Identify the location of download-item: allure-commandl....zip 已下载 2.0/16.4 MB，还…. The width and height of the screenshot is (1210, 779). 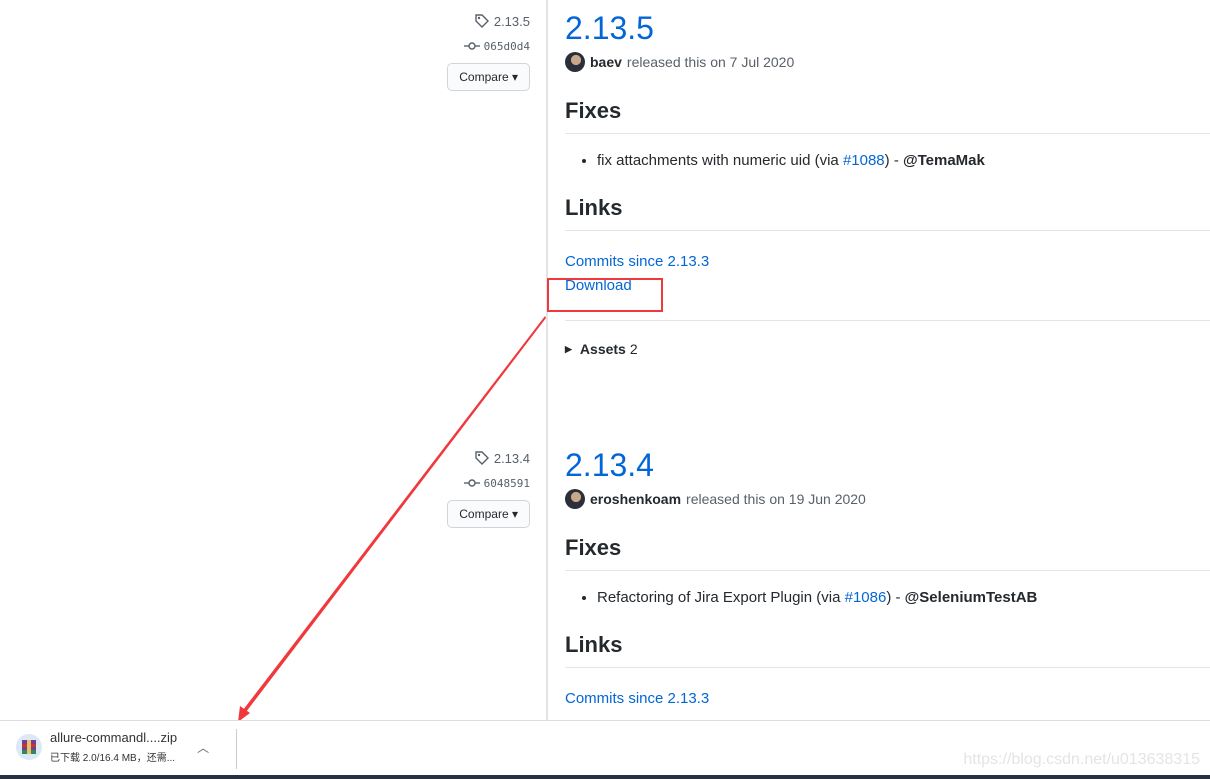
(112, 747).